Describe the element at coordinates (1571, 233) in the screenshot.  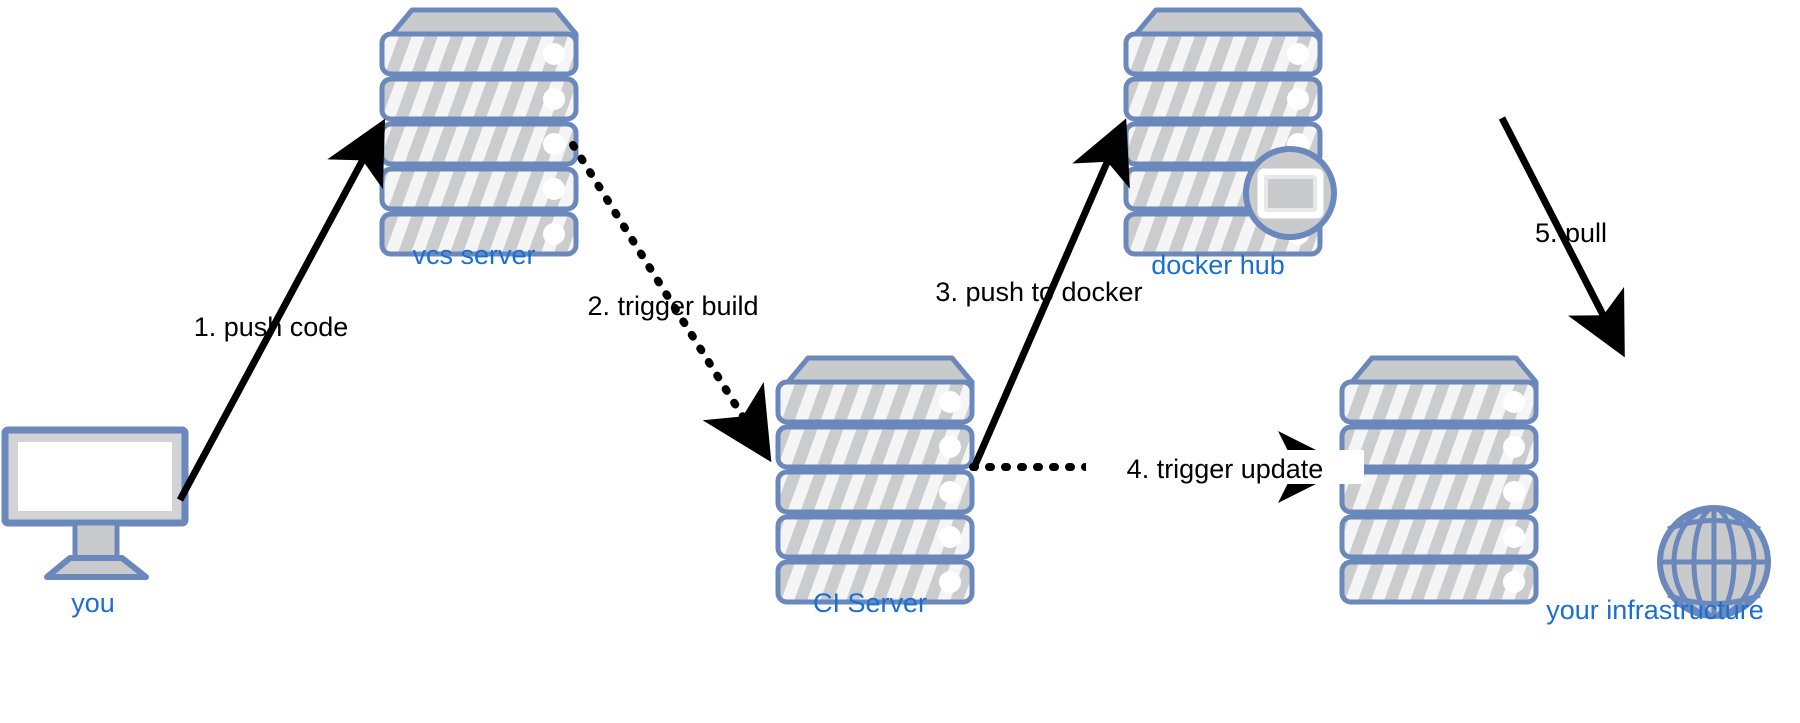
I see `edge-label-5: 5. pull` at that location.